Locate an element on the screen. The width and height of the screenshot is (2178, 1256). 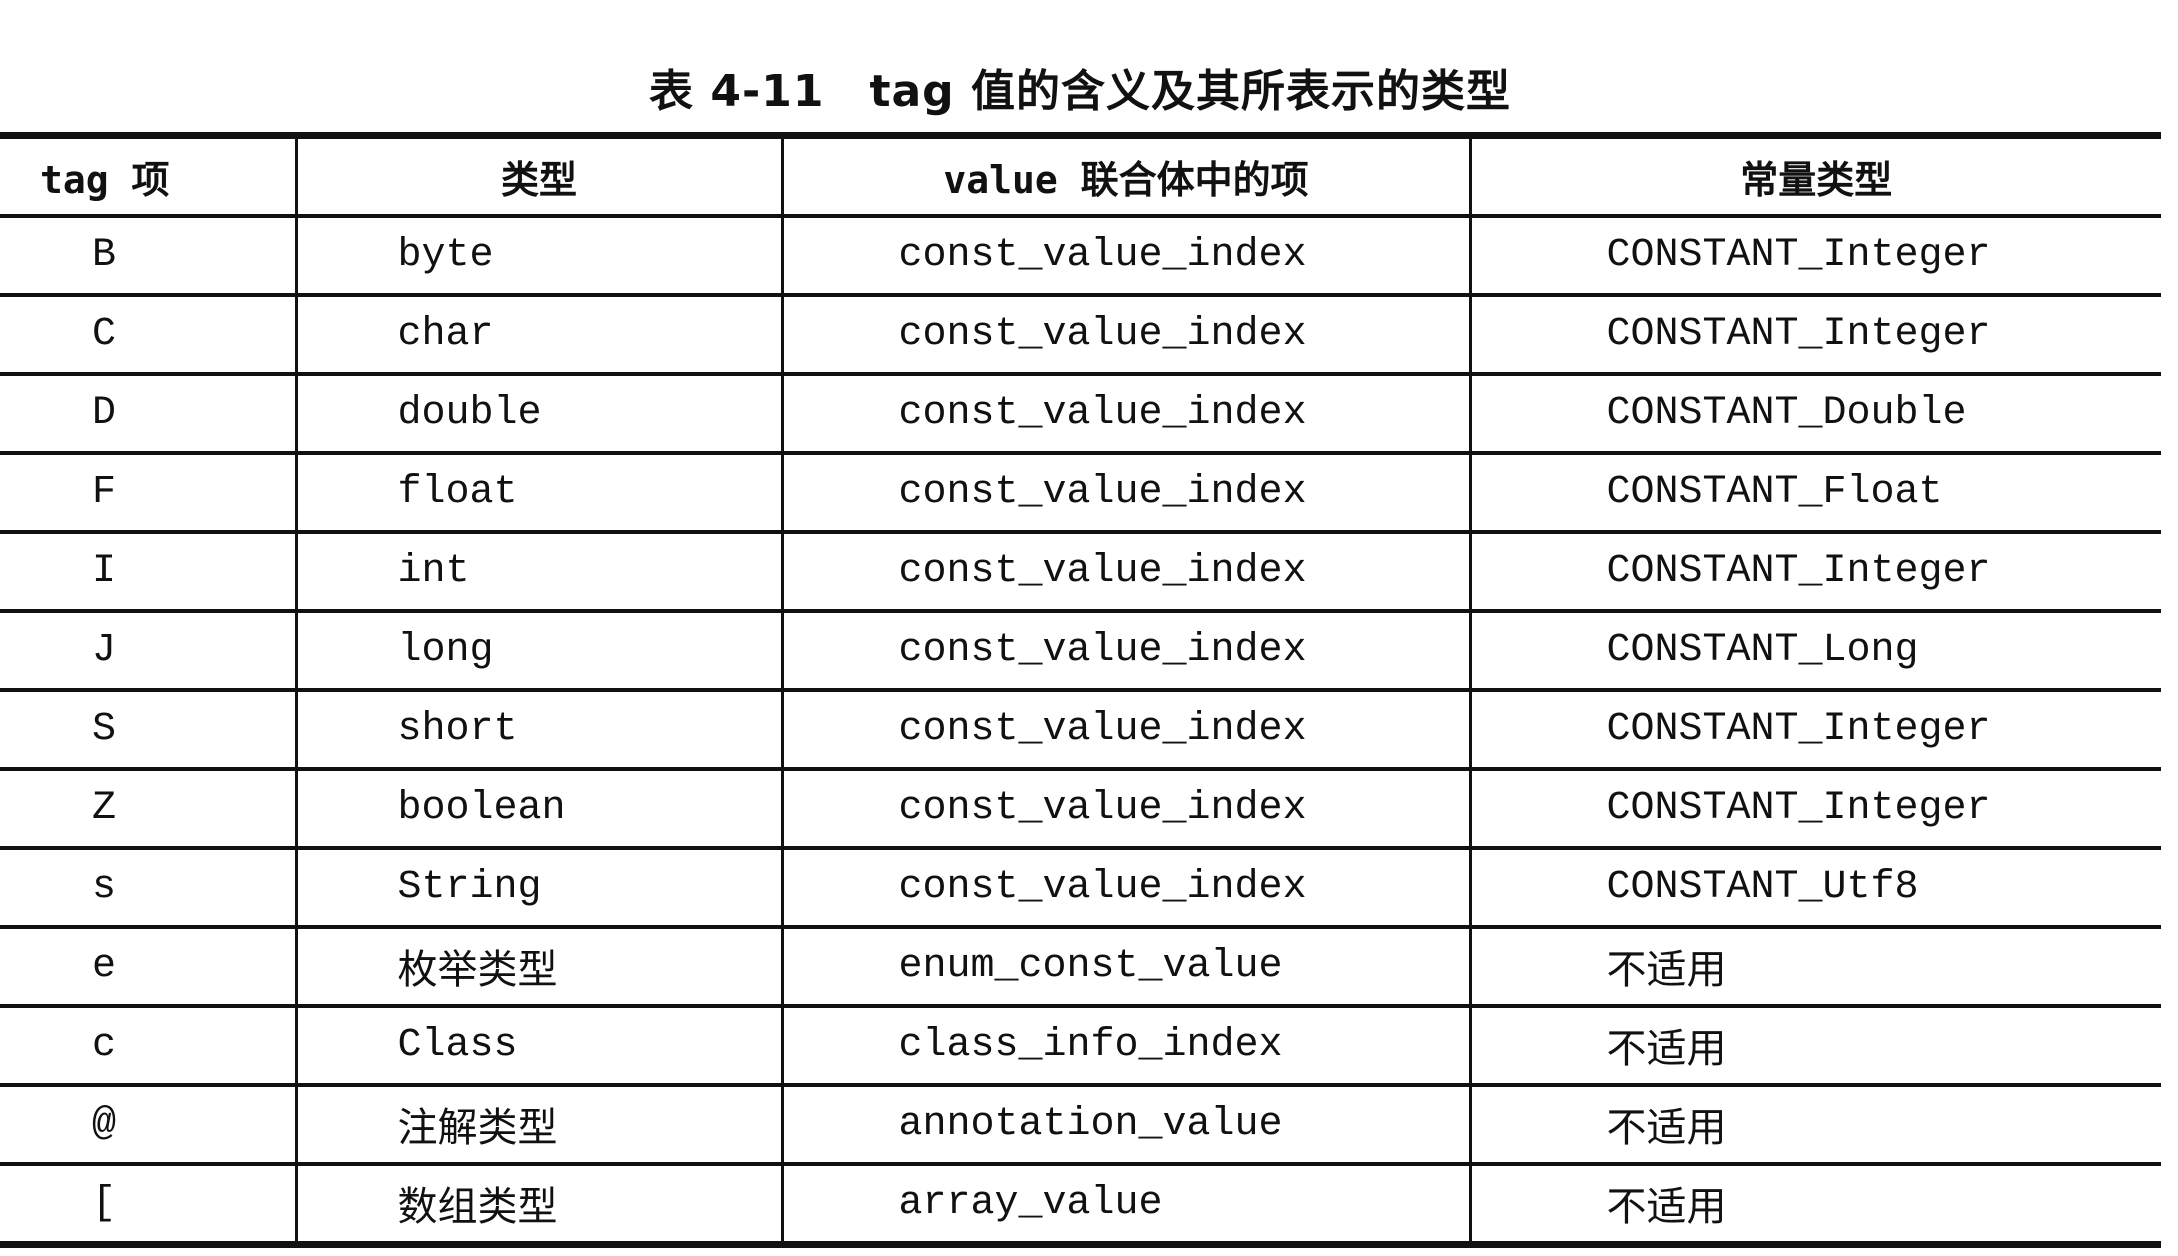
cell-tag: S is located at coordinates (148, 730).